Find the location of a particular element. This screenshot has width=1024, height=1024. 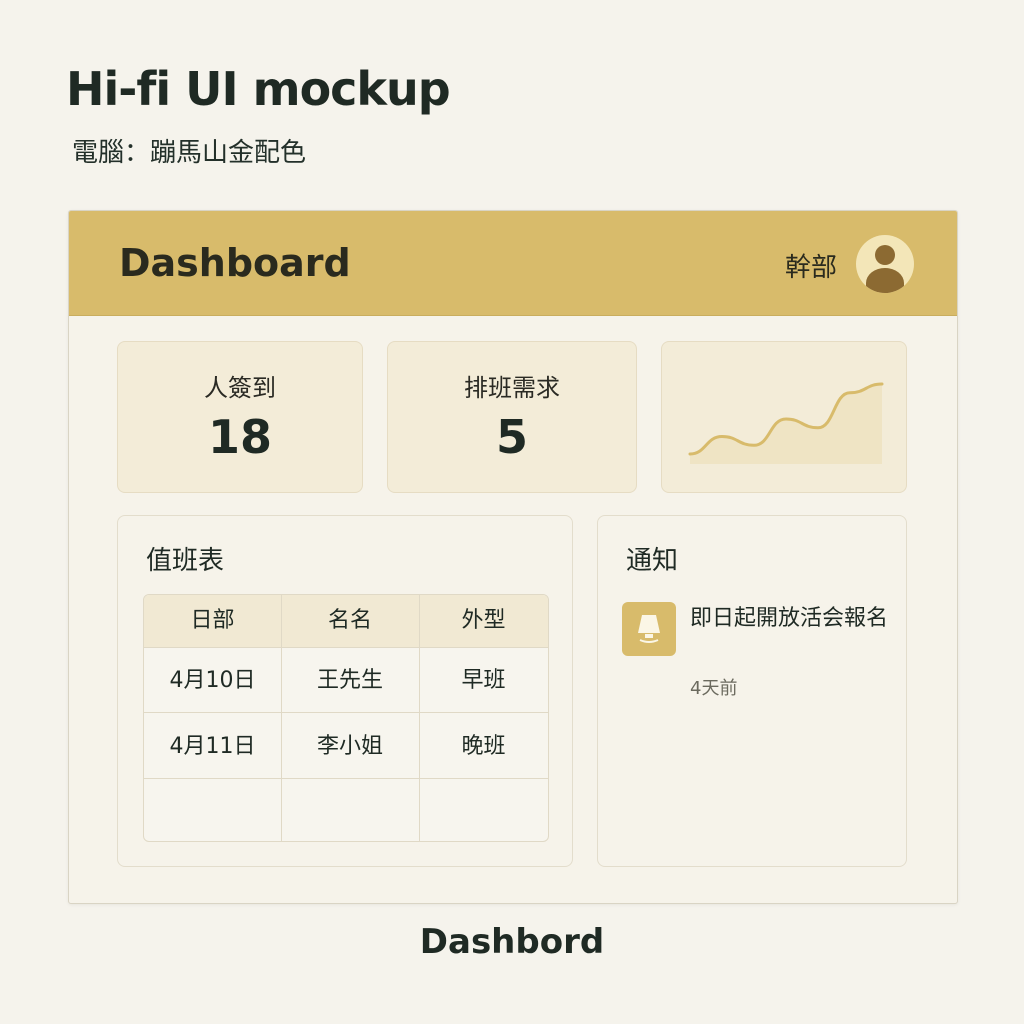

user-avatar-icon is located at coordinates (885, 264).